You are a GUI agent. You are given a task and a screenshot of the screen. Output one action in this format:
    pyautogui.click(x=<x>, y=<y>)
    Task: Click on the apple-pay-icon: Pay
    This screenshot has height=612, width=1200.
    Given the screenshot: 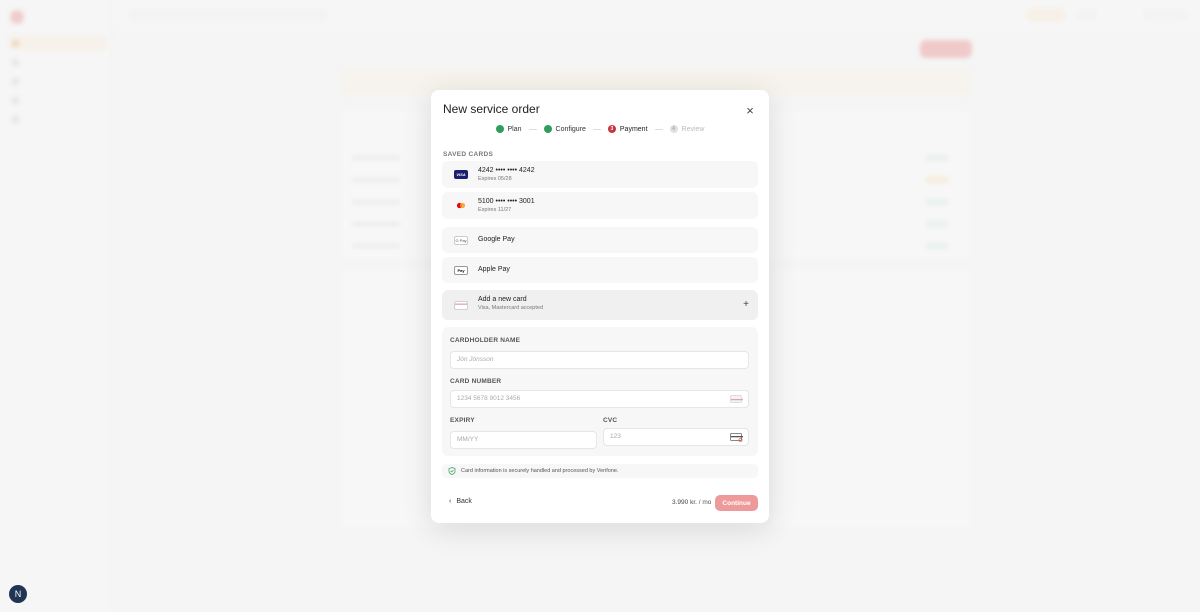 What is the action you would take?
    pyautogui.click(x=461, y=270)
    